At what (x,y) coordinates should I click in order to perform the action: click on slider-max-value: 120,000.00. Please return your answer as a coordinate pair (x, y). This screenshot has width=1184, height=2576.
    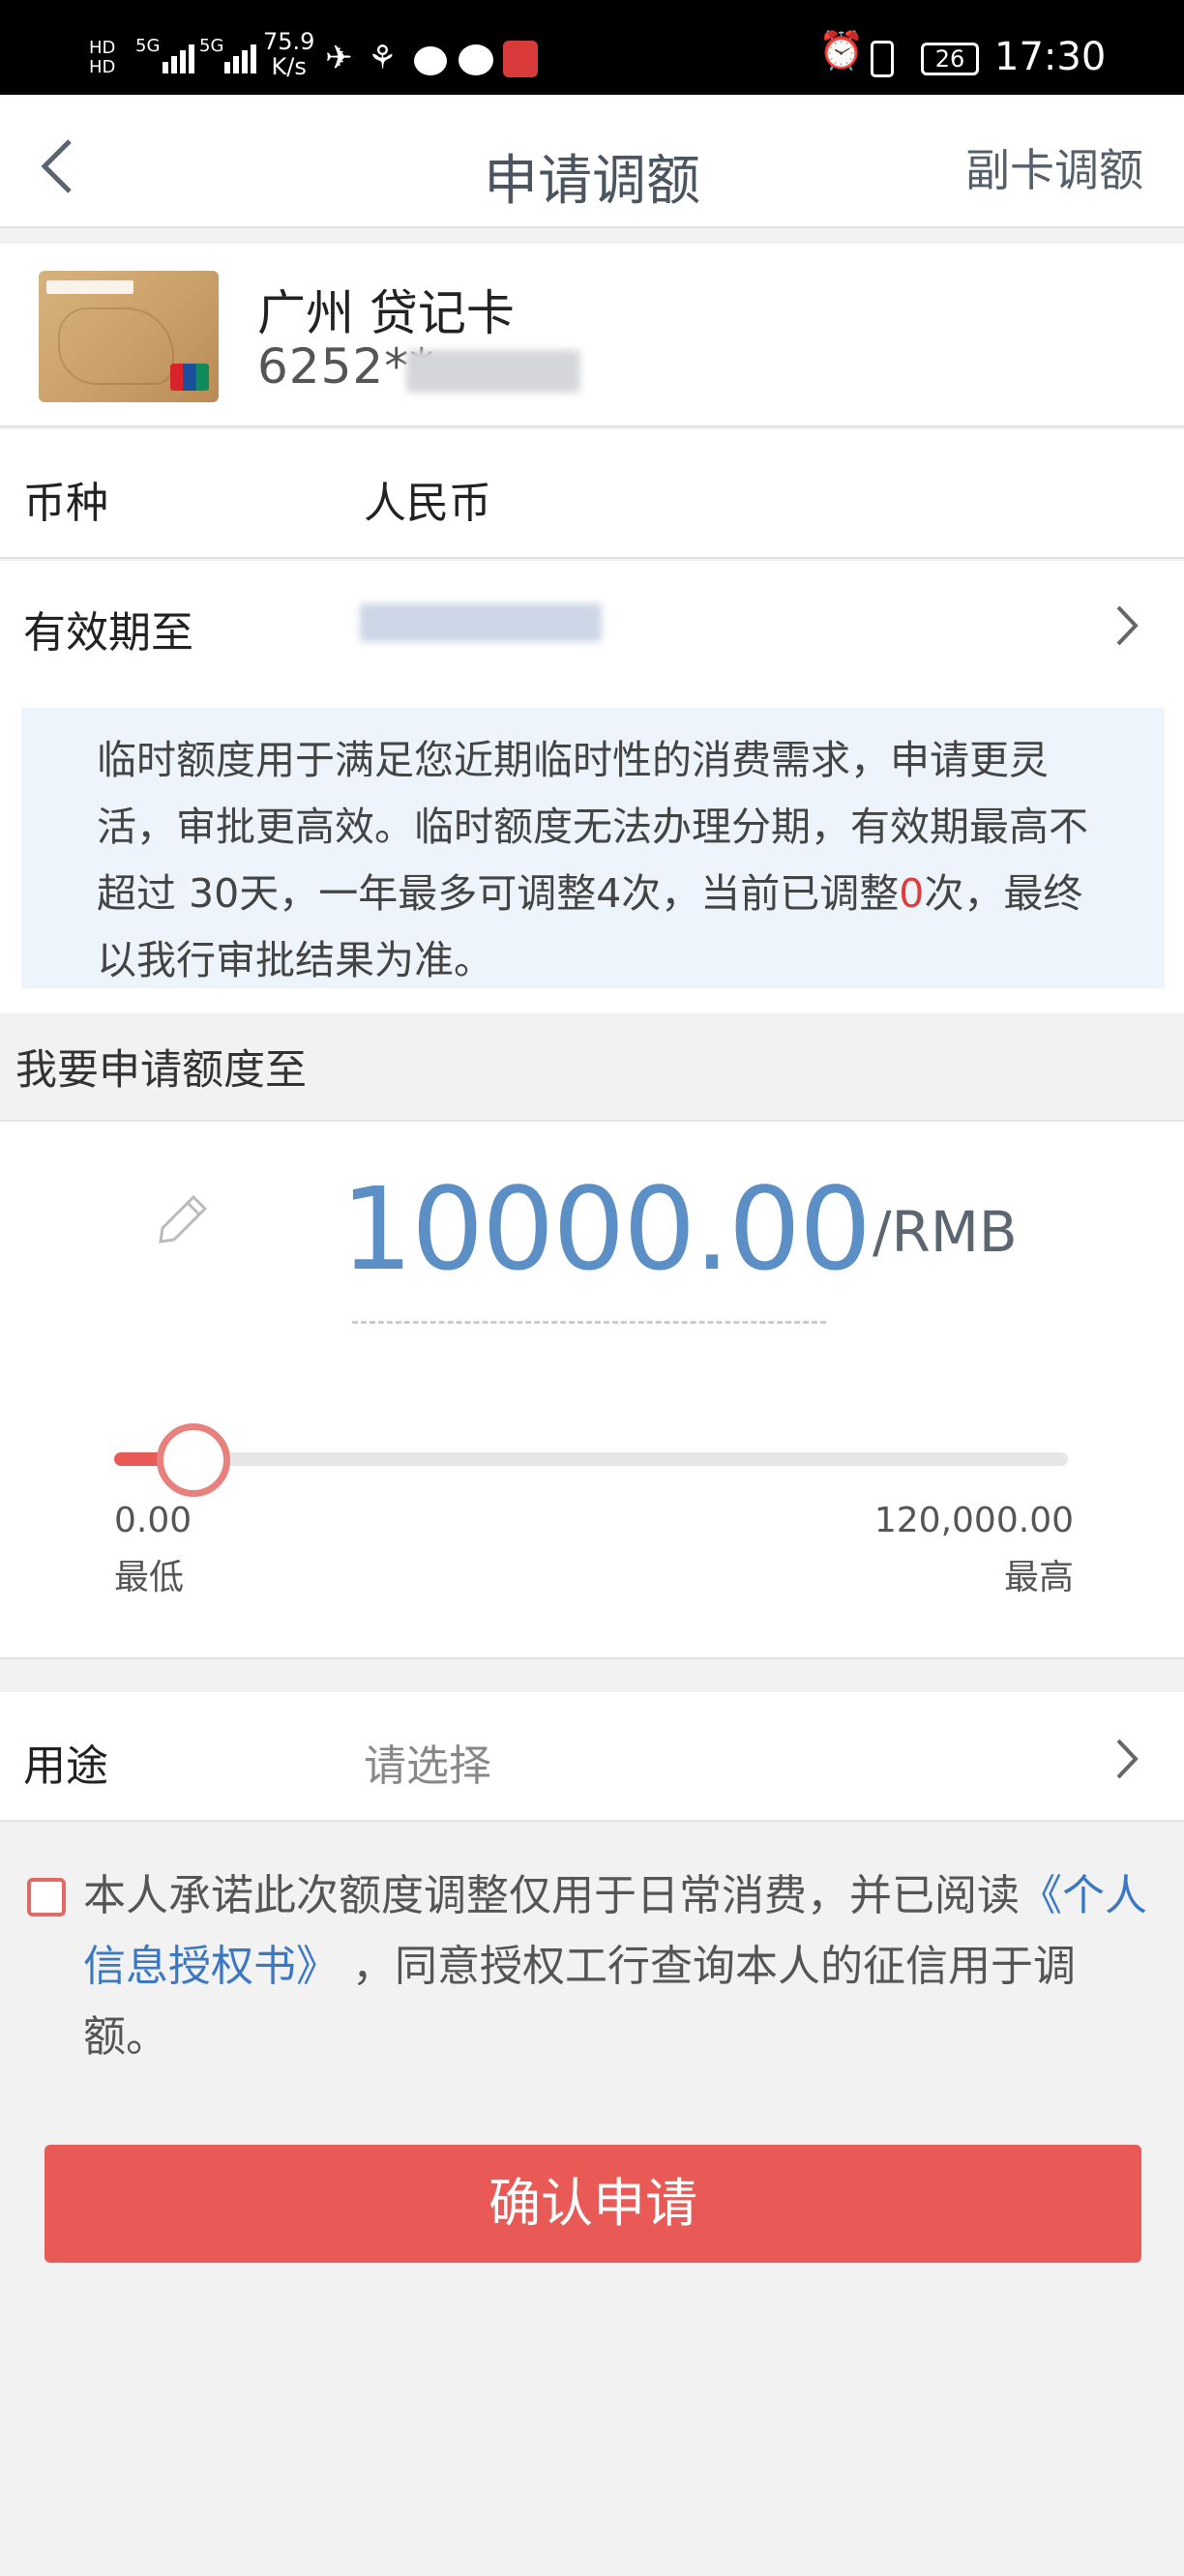
    Looking at the image, I should click on (973, 1520).